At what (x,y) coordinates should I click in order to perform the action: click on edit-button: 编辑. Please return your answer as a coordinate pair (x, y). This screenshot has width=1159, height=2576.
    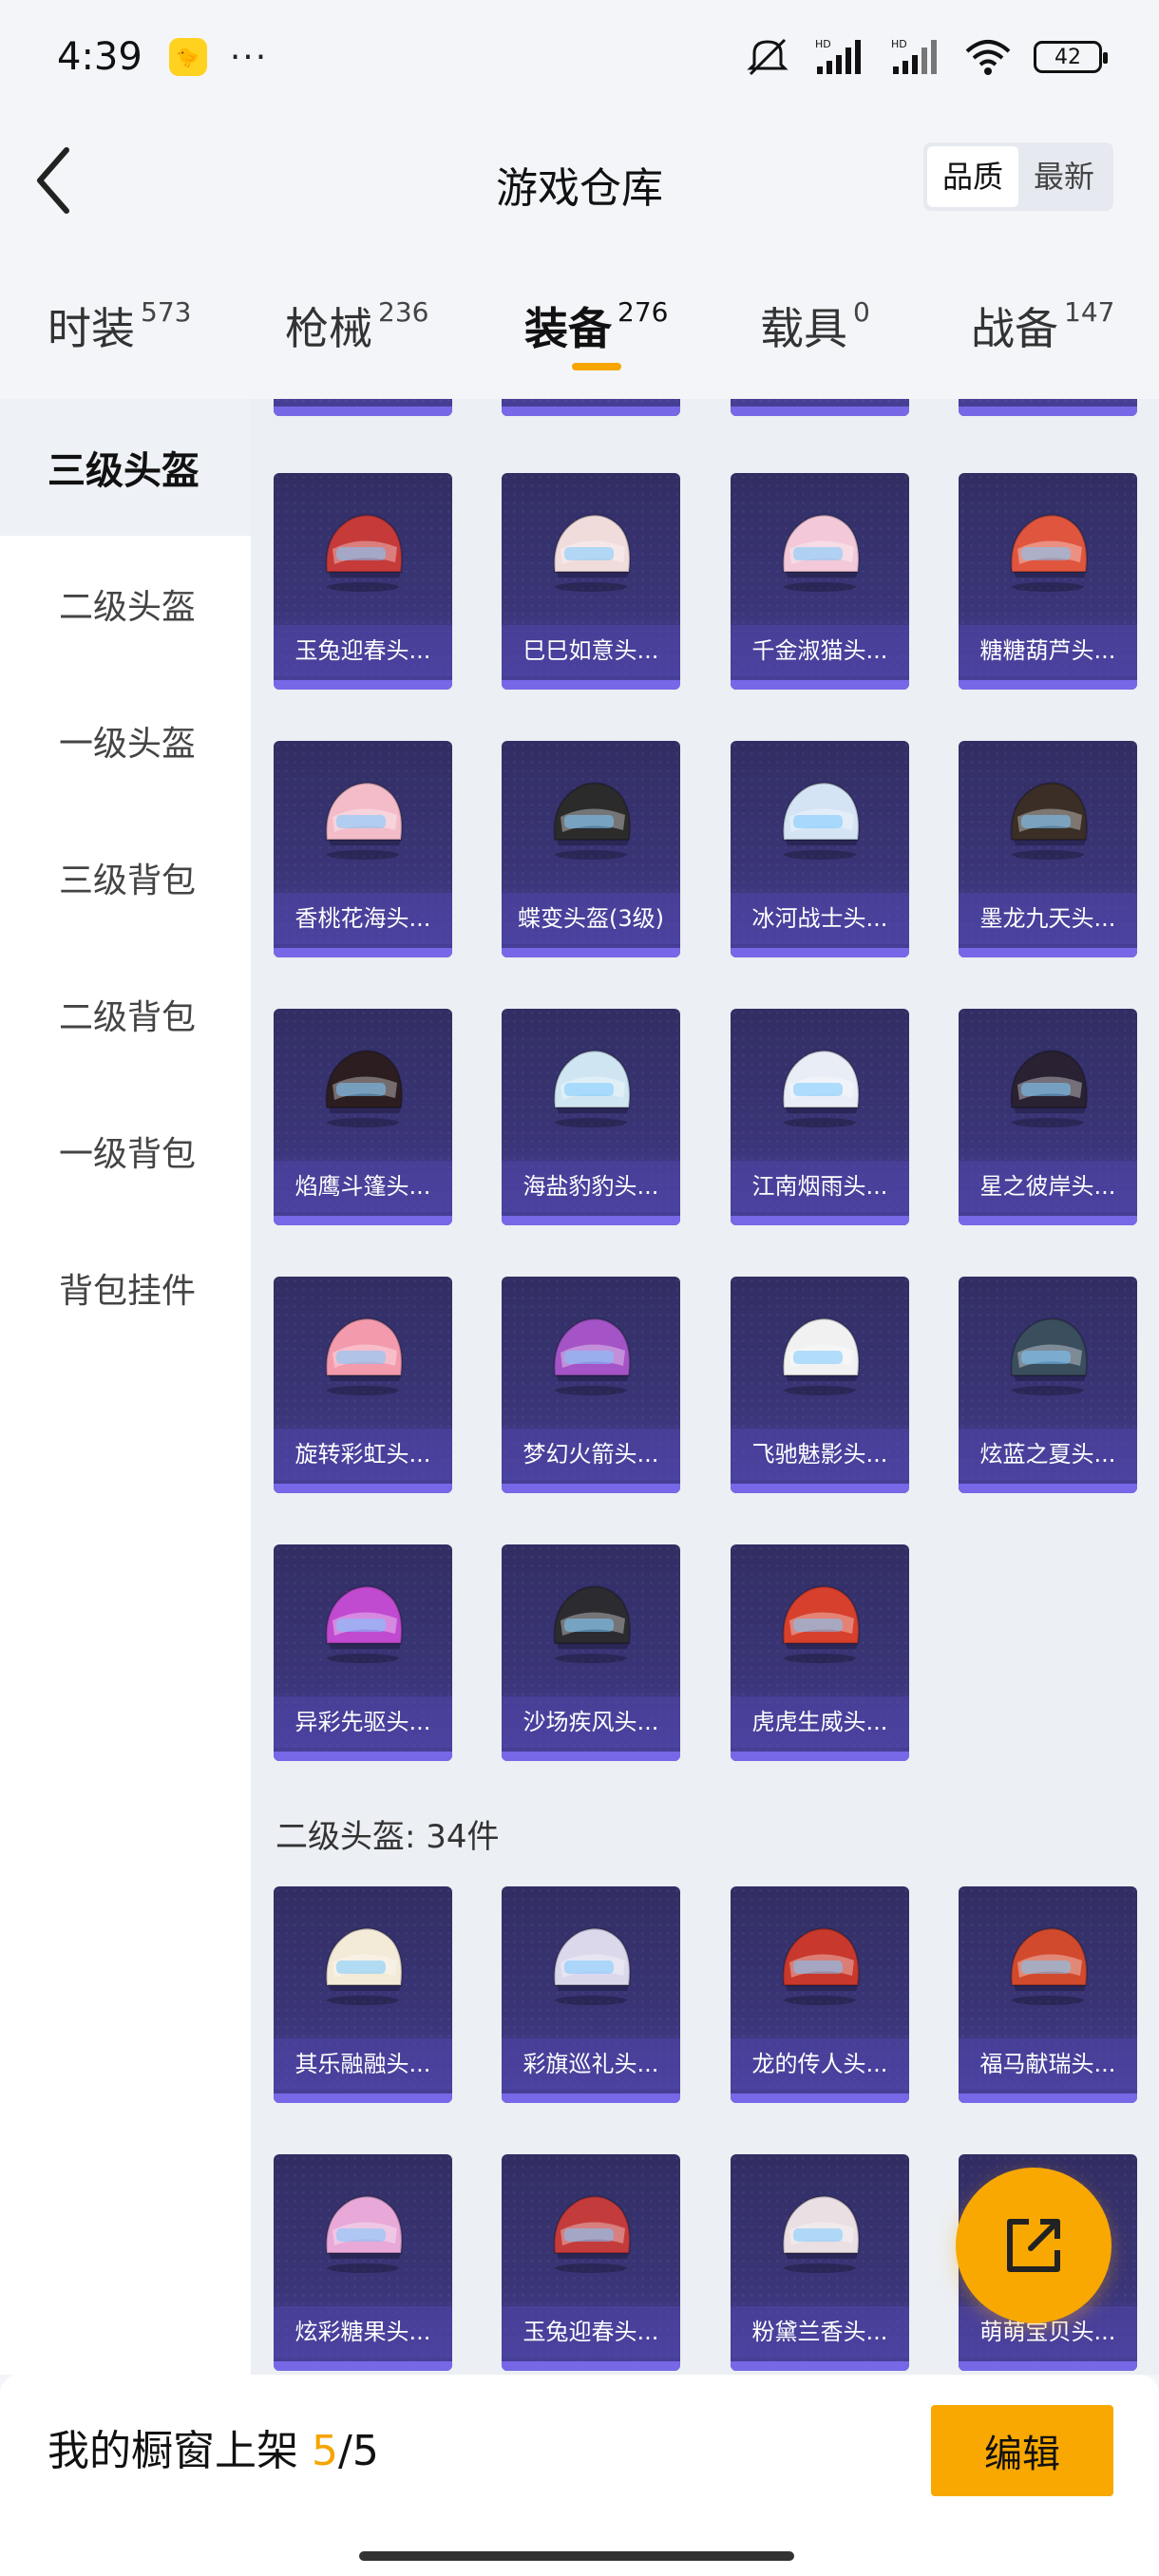
    Looking at the image, I should click on (1022, 2450).